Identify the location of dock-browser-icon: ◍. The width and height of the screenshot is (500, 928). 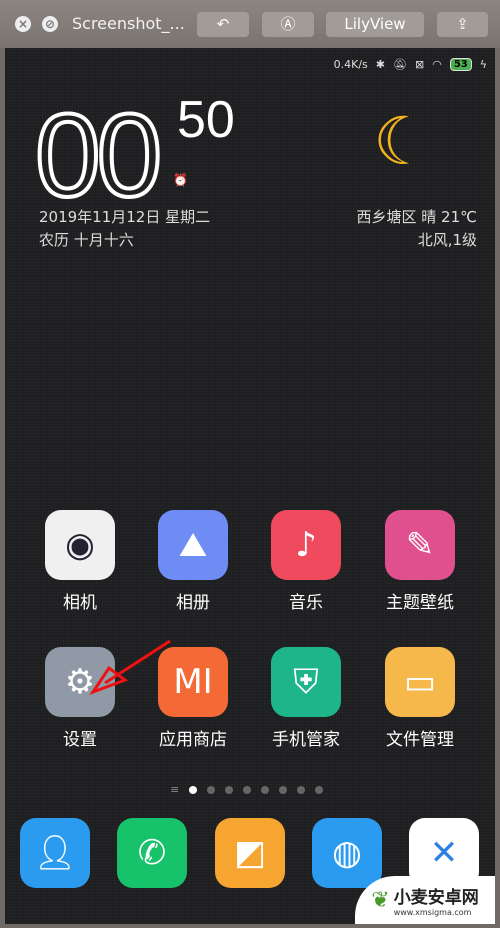
(347, 853).